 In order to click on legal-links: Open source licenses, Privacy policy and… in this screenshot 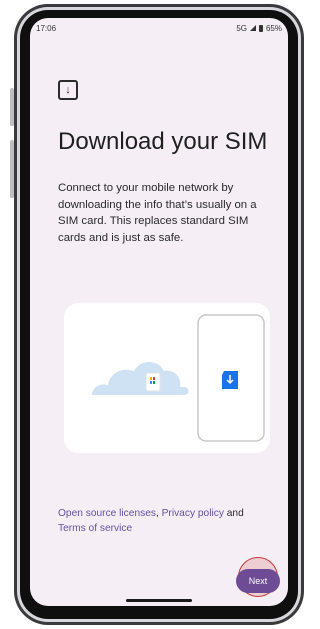, I will do `click(161, 521)`.